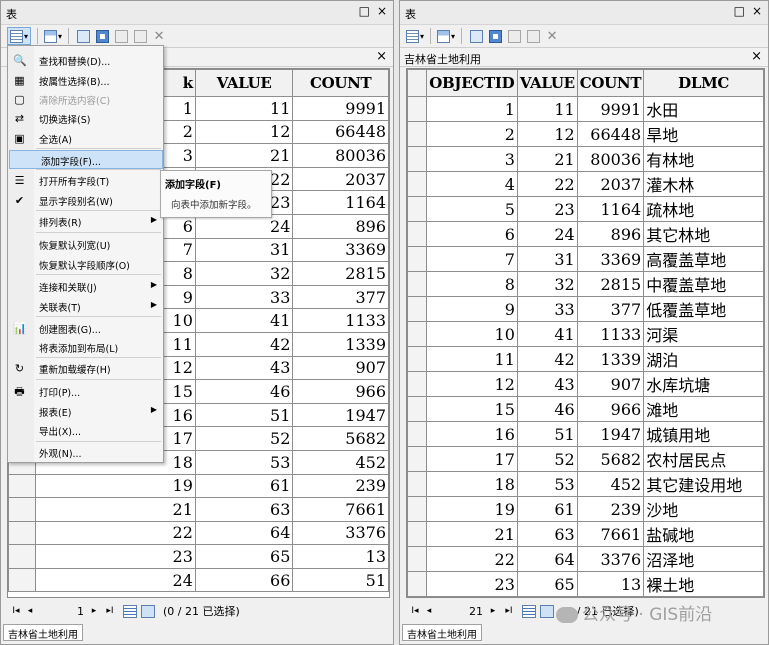 This screenshot has height=645, width=769. What do you see at coordinates (547, 83) in the screenshot?
I see `right-value-header: VALUE` at bounding box center [547, 83].